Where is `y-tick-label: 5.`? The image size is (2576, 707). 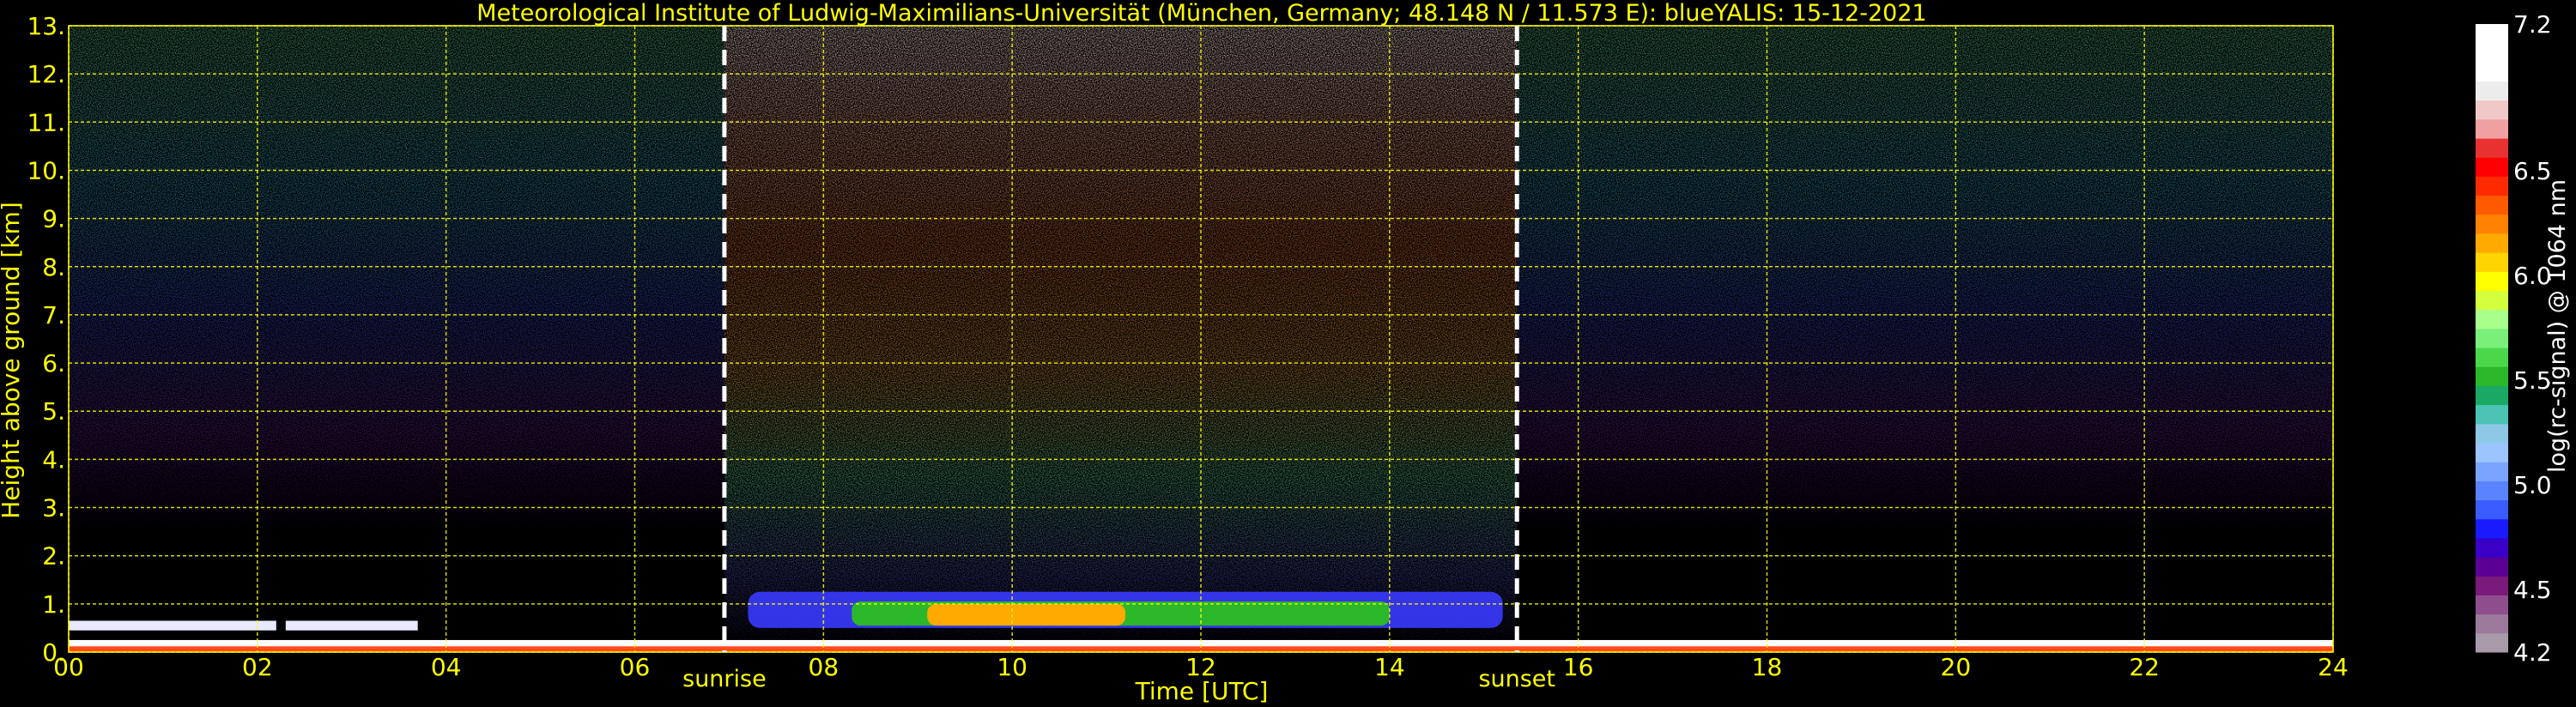 y-tick-label: 5. is located at coordinates (53, 411).